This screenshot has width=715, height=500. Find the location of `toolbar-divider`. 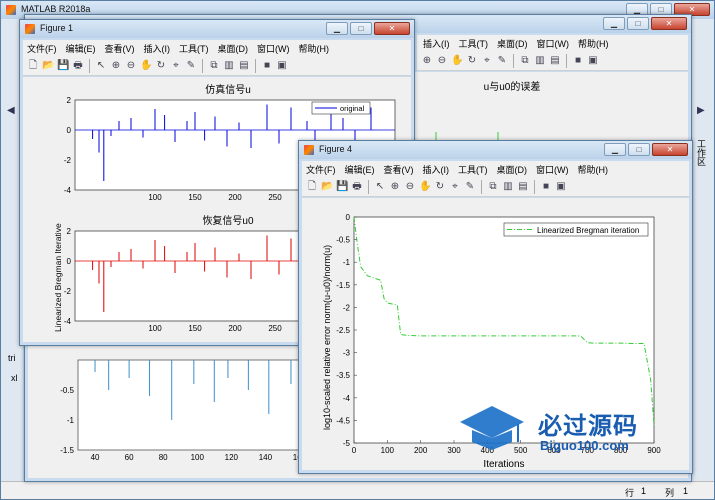

toolbar-divider is located at coordinates (255, 65).